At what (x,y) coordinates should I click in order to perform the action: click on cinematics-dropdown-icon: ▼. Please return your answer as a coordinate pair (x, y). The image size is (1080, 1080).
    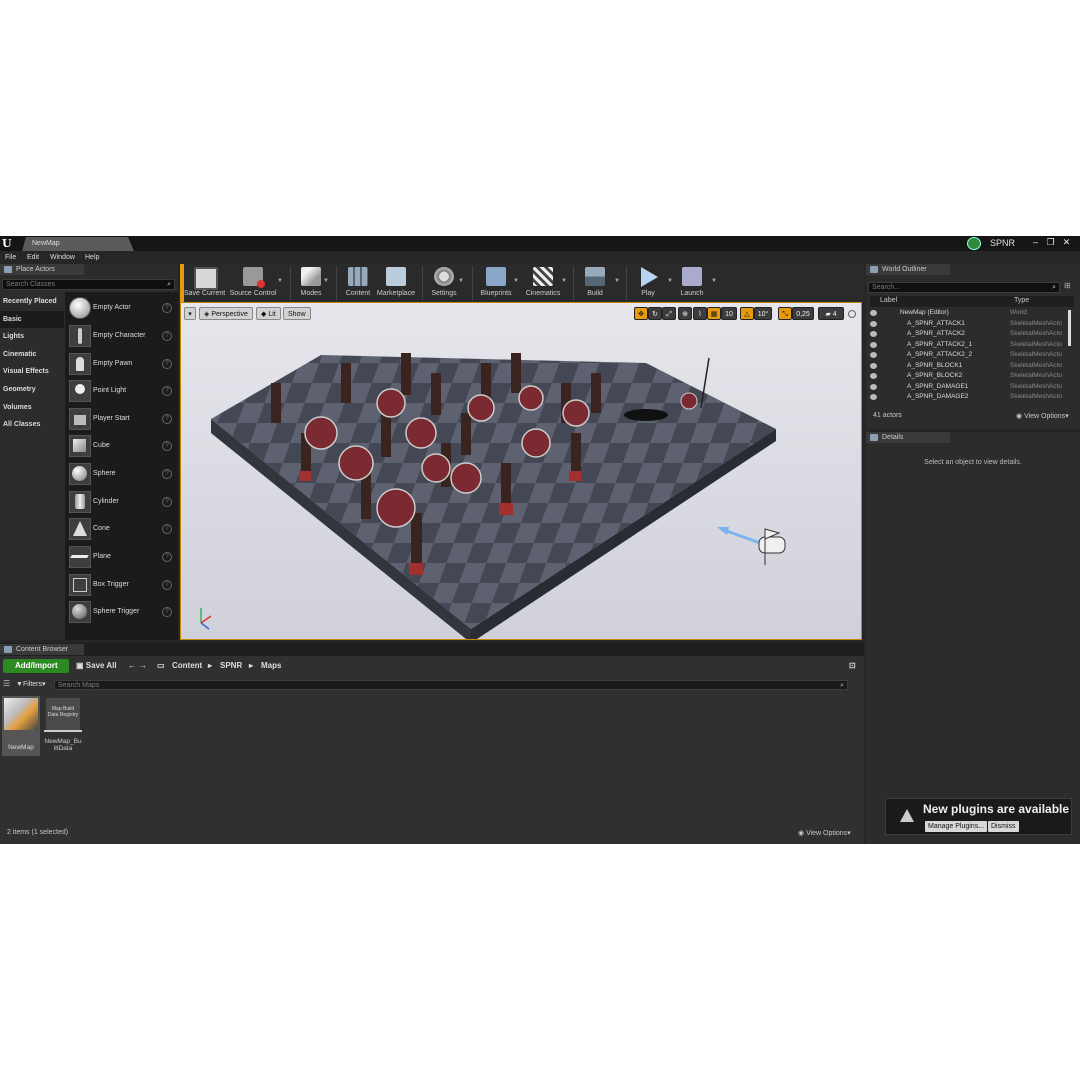
    Looking at the image, I should click on (564, 281).